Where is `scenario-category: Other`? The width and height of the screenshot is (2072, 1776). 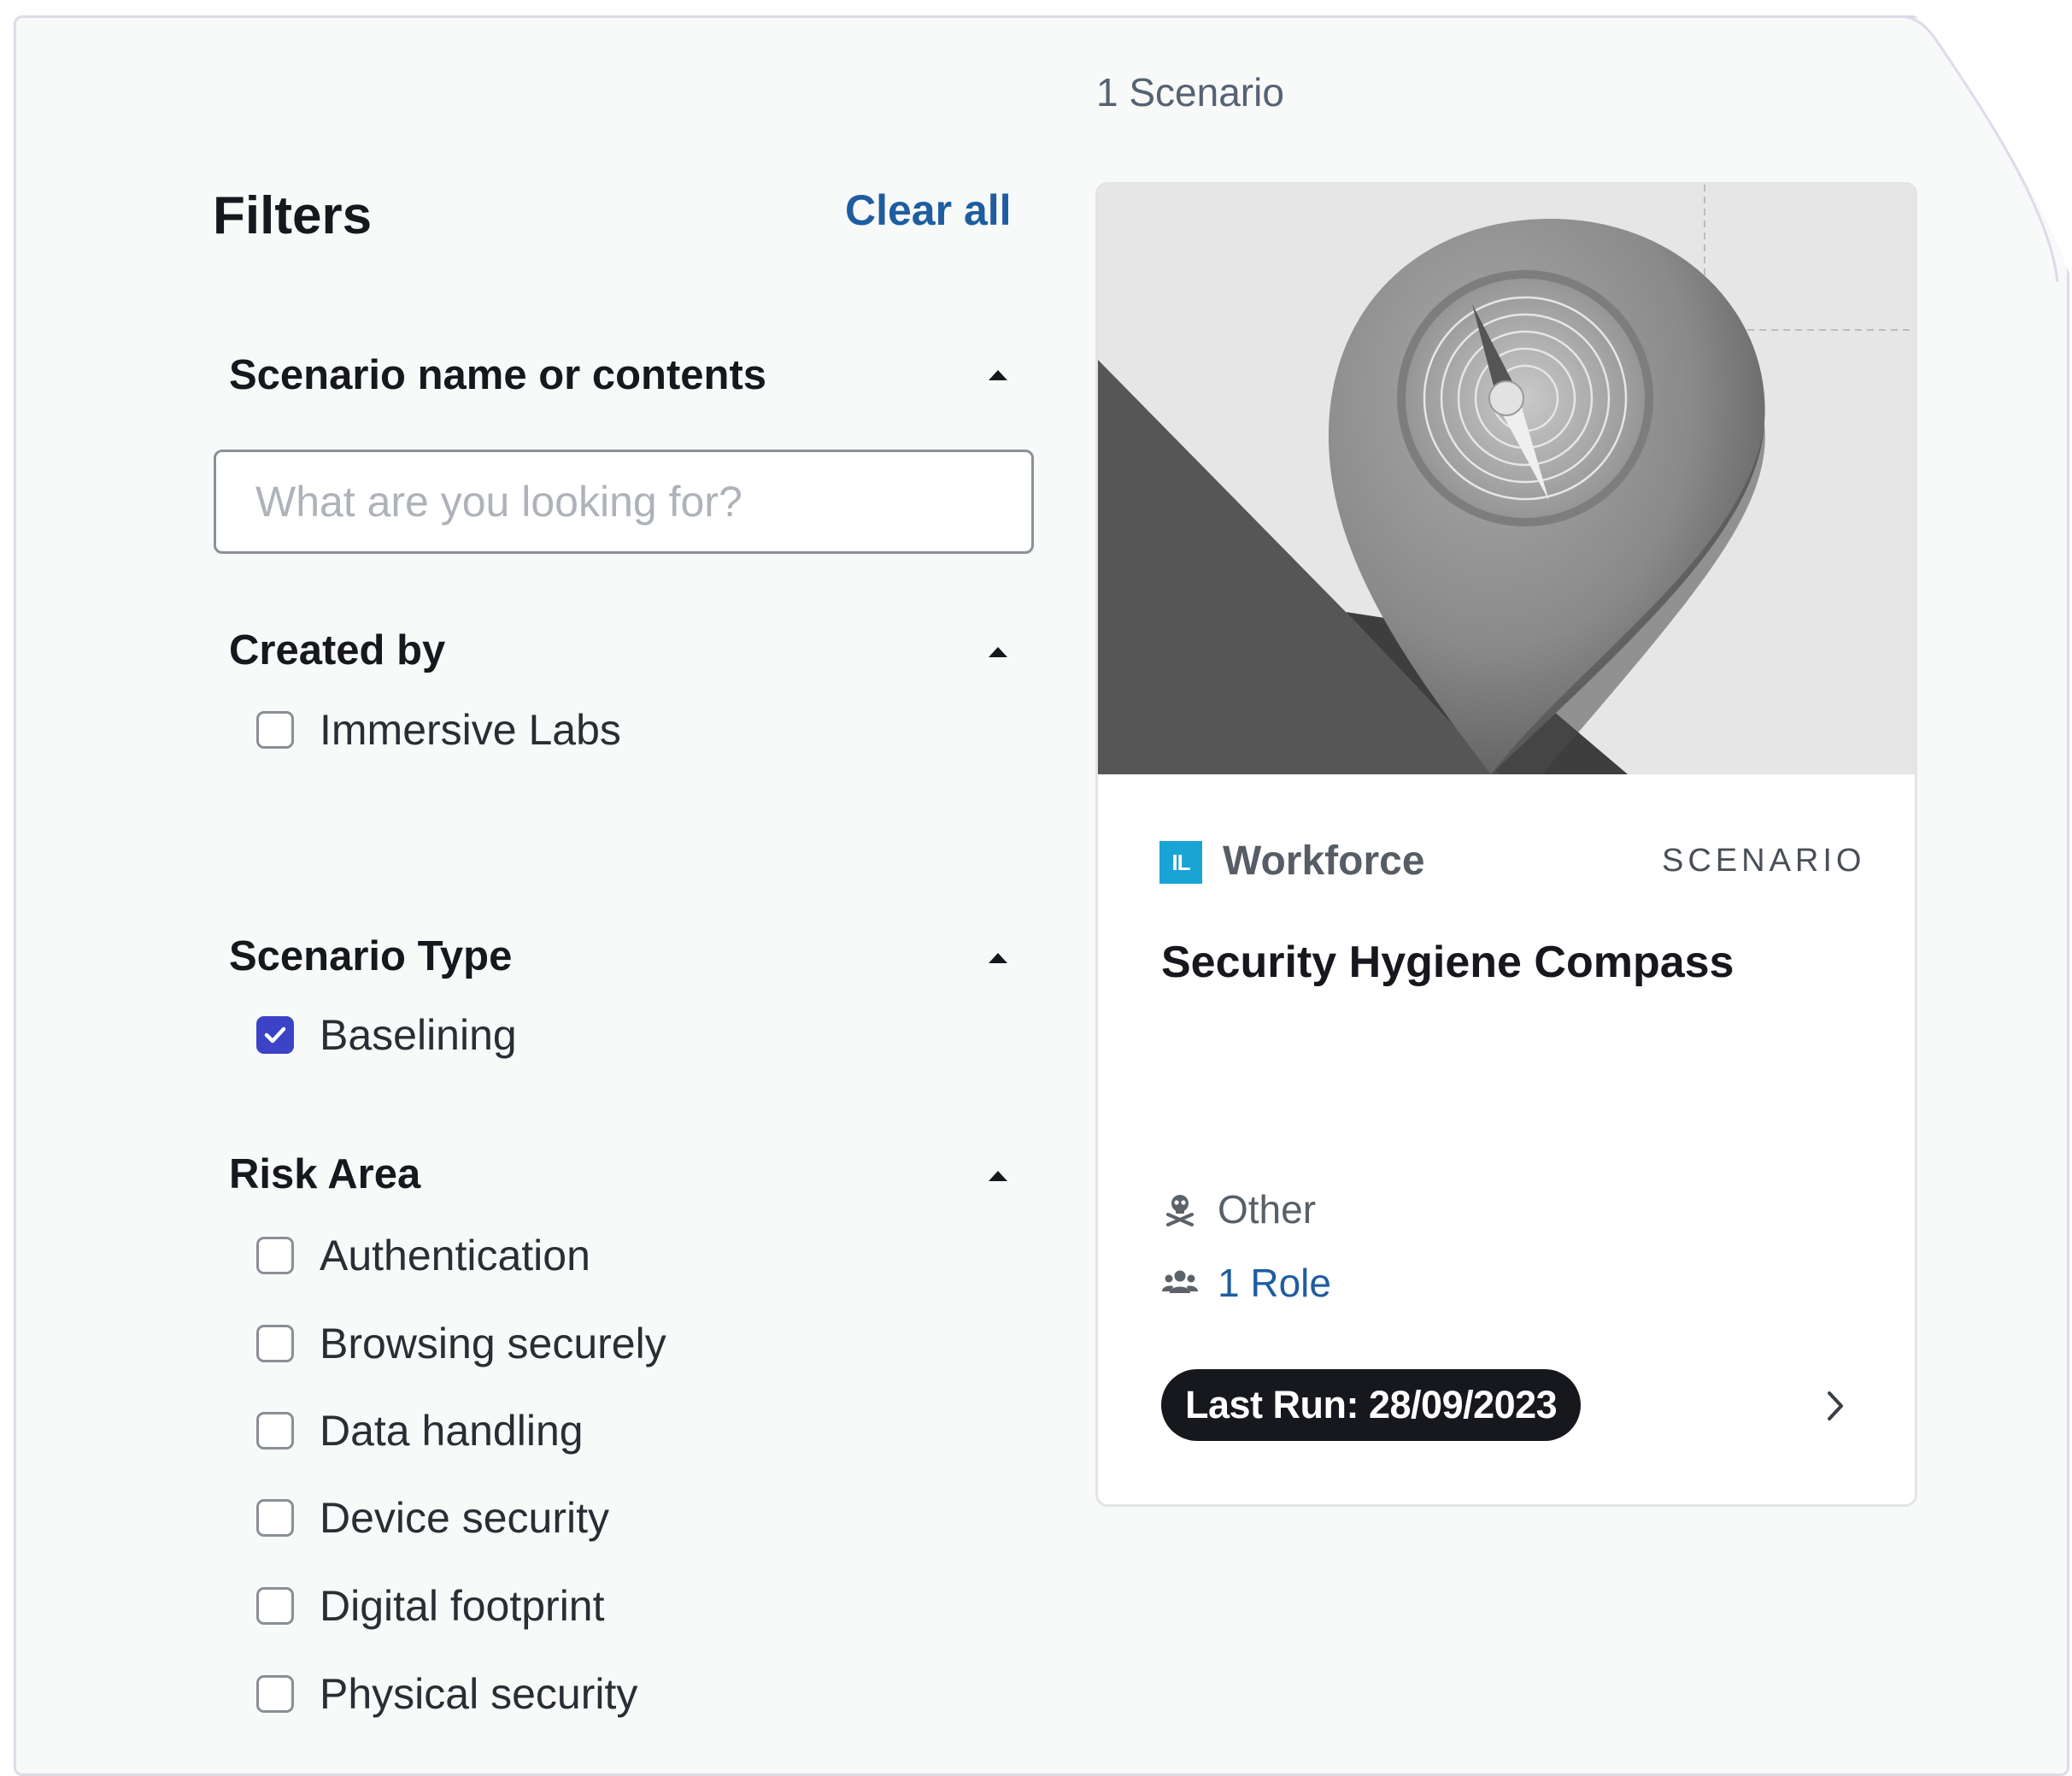 scenario-category: Other is located at coordinates (1238, 1209).